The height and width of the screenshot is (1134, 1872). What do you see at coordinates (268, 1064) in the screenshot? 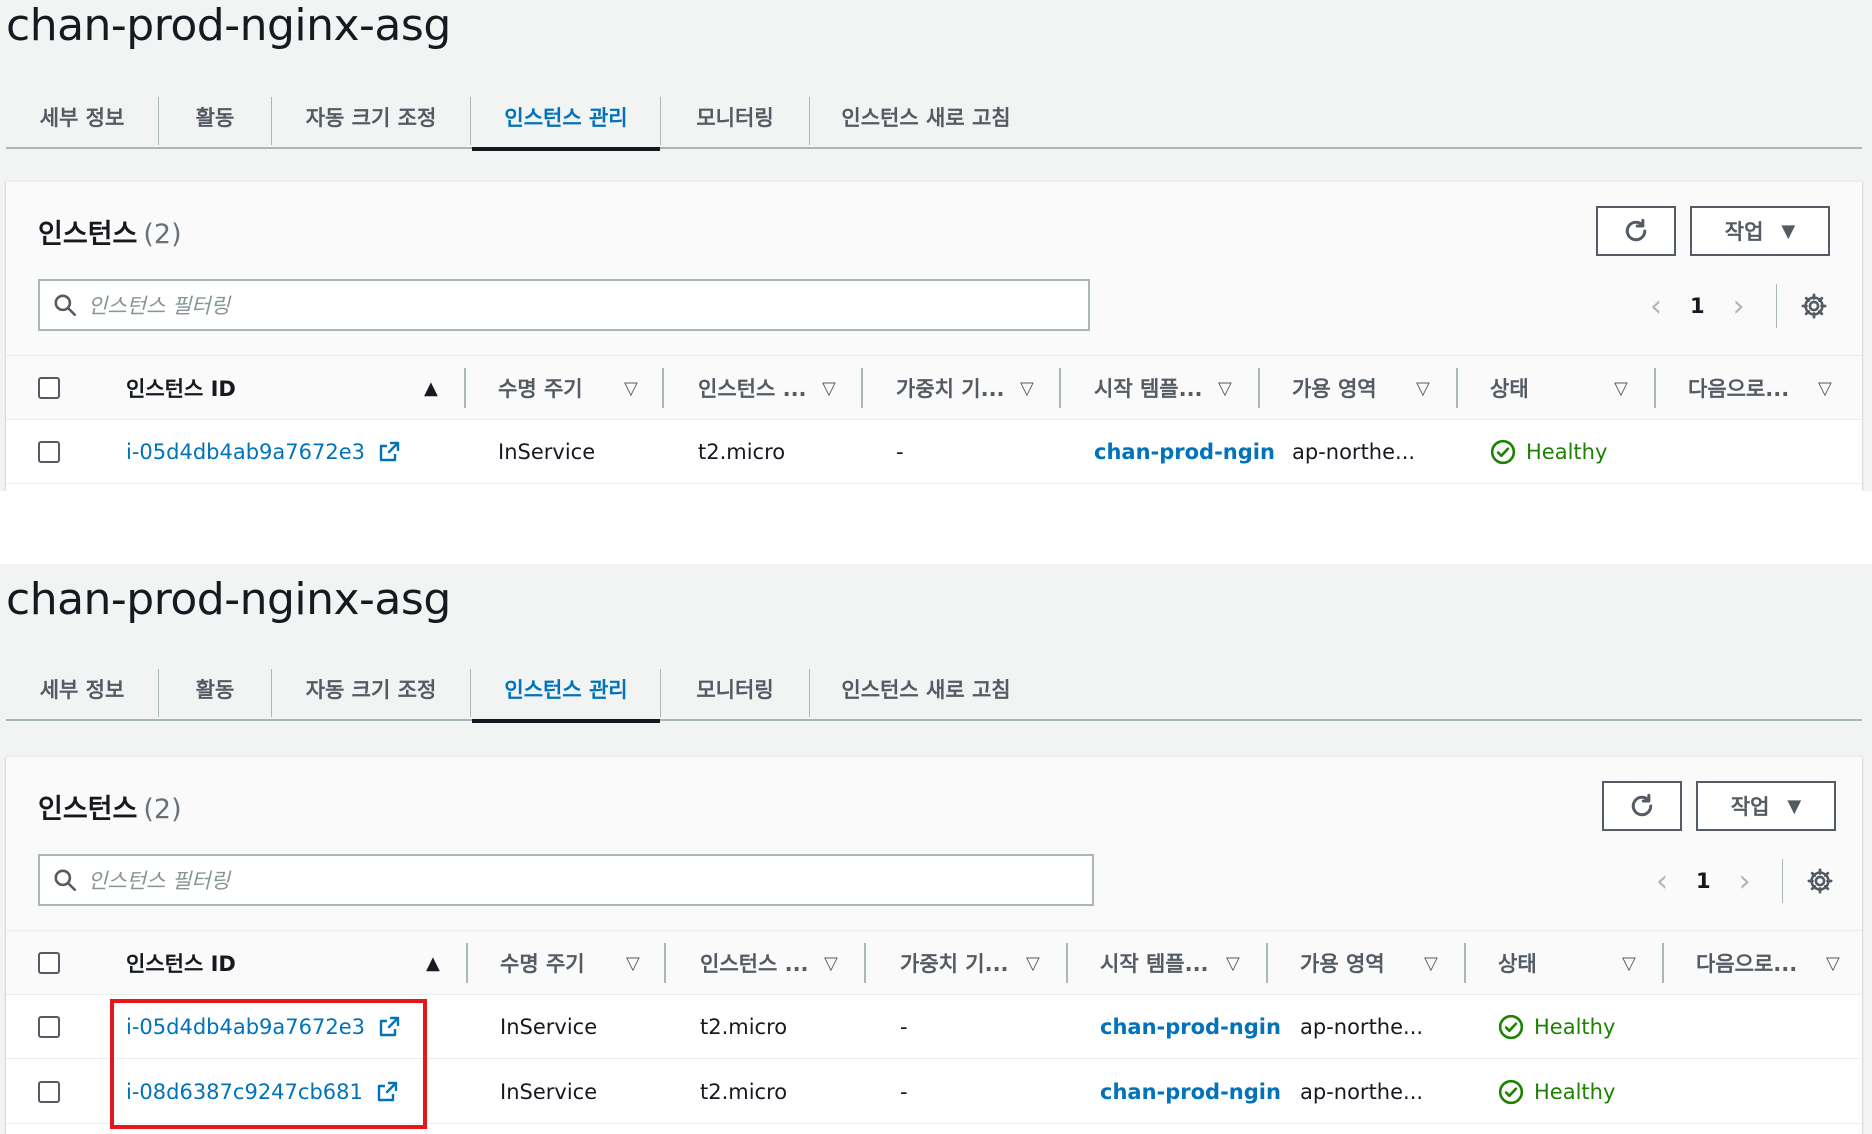
I see `highlight-box` at bounding box center [268, 1064].